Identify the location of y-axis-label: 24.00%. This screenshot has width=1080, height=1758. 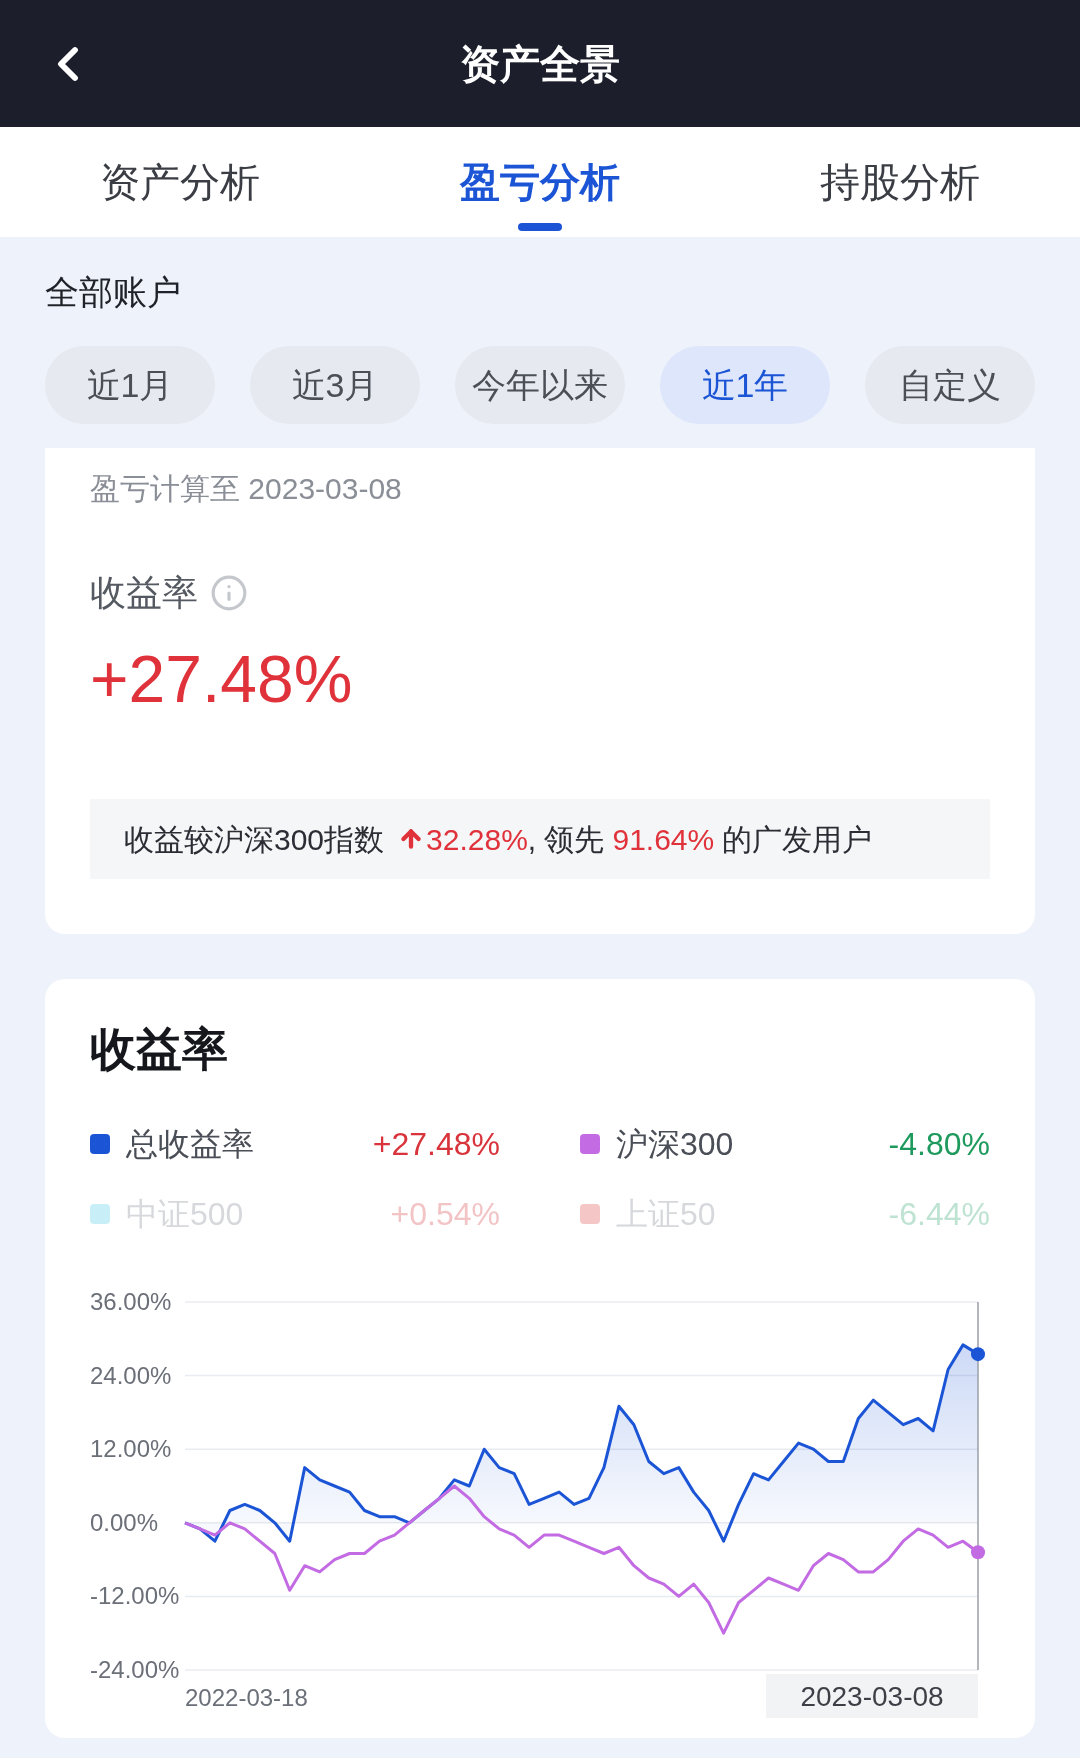
(131, 1375).